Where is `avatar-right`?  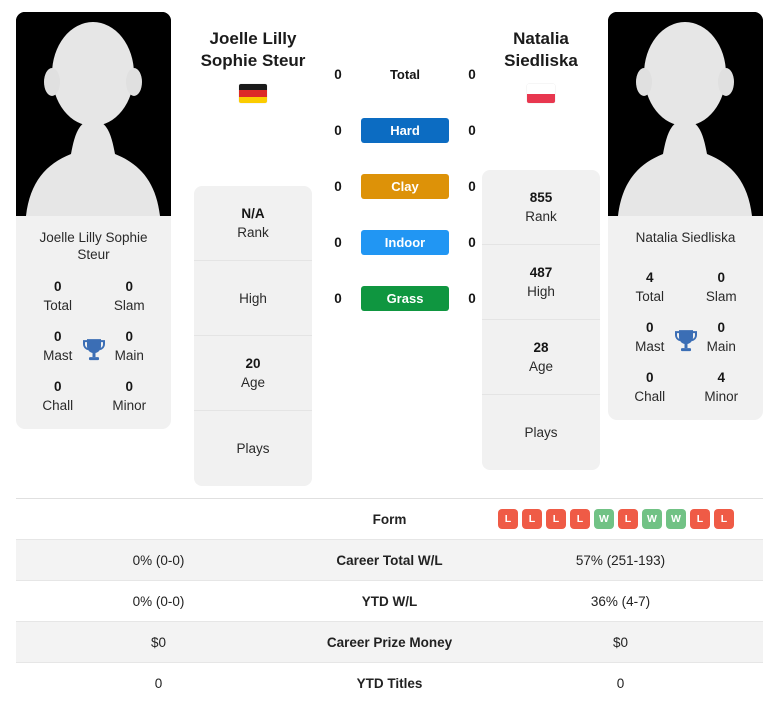
avatar-right is located at coordinates (685, 114).